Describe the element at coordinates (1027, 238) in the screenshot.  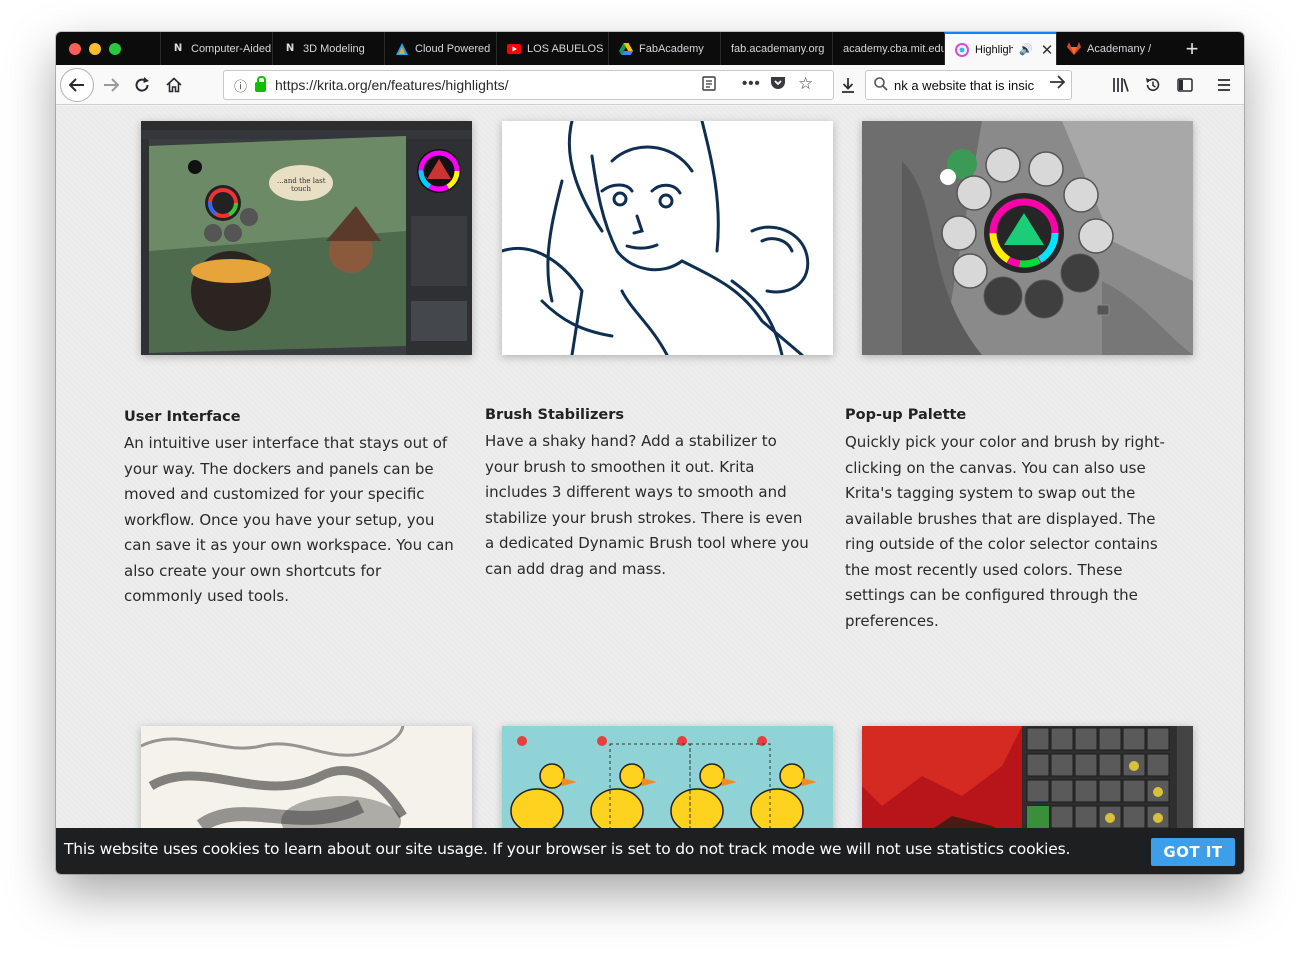
I see `popup-palette-screenshot` at that location.